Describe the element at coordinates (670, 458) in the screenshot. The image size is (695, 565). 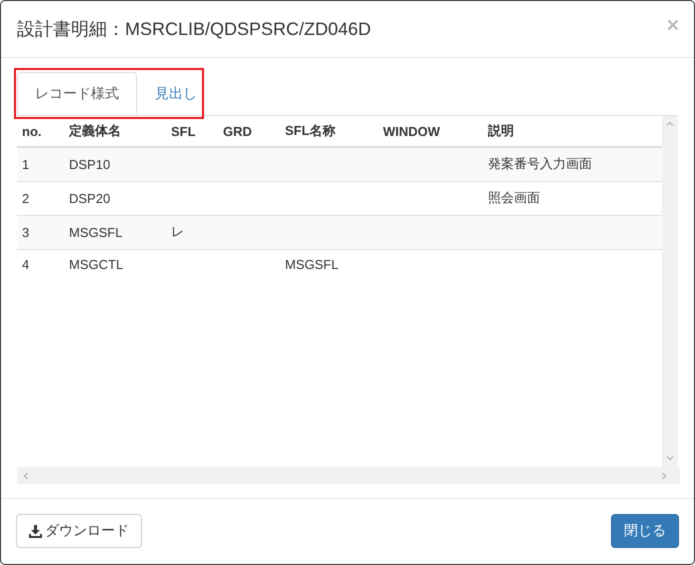
I see `scroll-down-icon` at that location.